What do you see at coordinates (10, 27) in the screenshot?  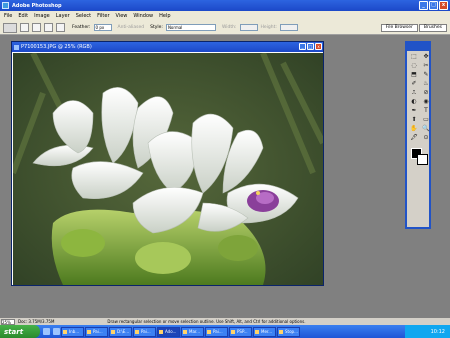 I see `tool-preset-picker` at bounding box center [10, 27].